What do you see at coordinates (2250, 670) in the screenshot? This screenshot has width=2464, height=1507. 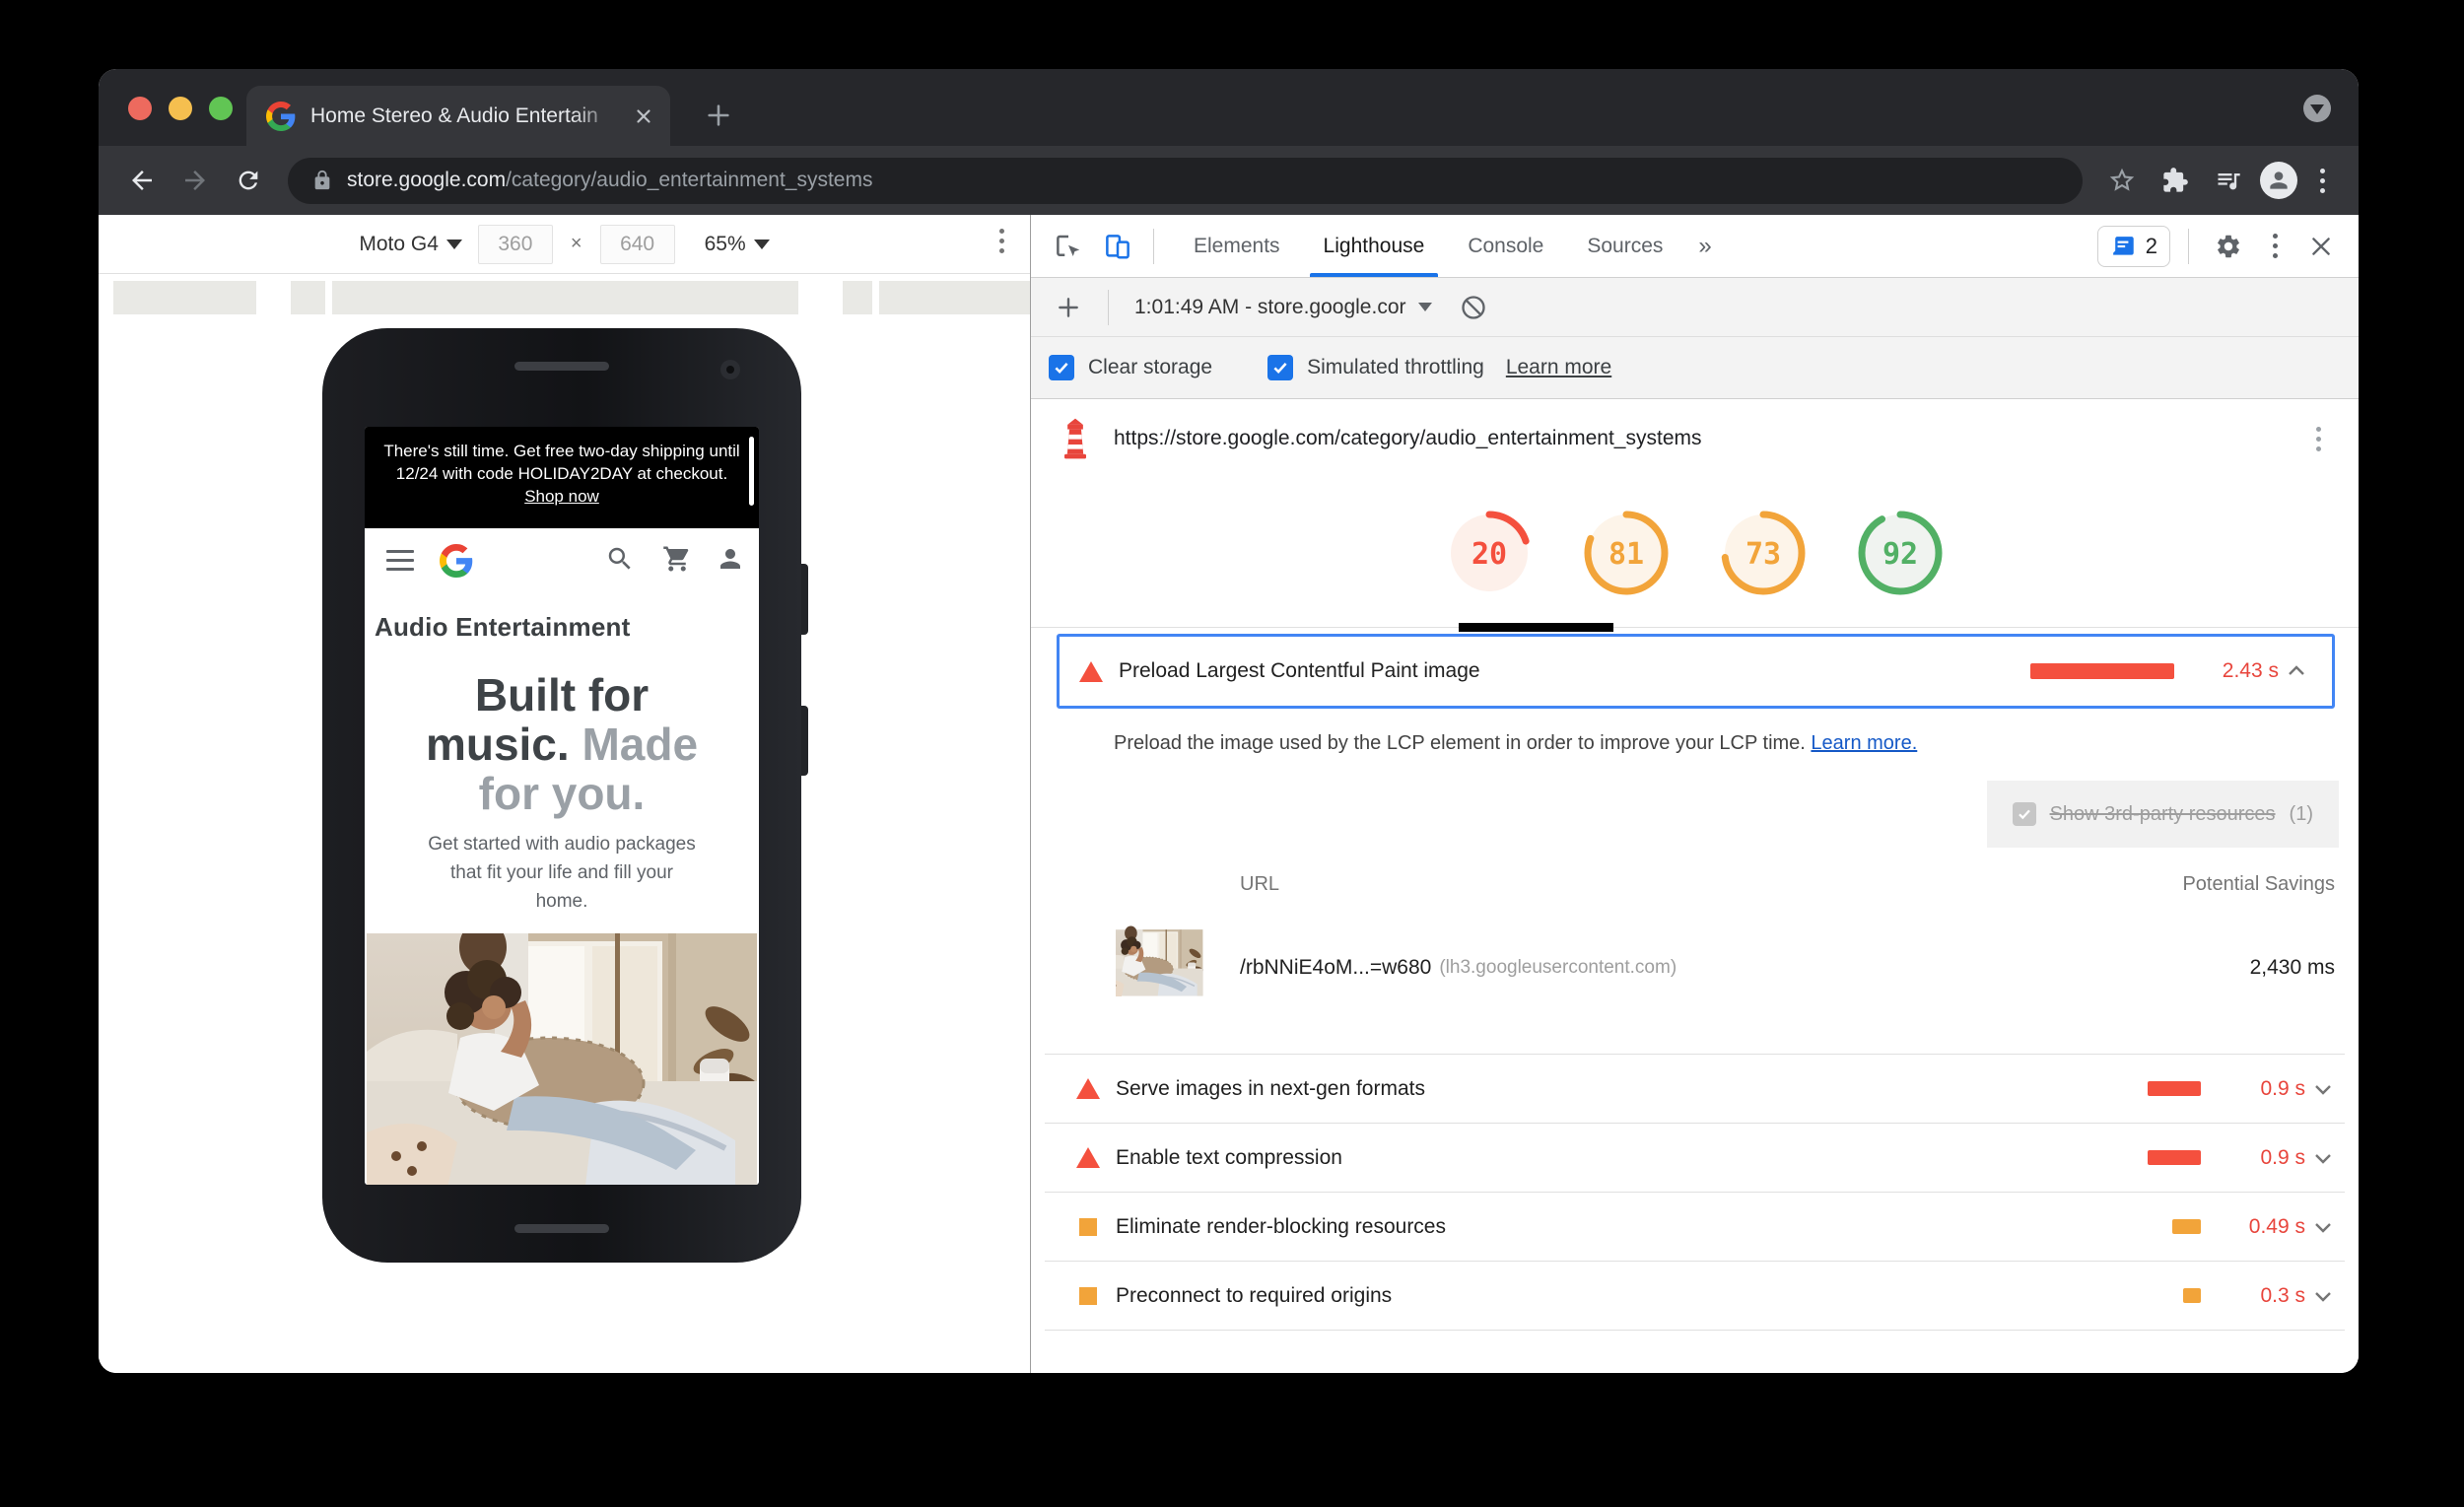 I see `savings-value: 2.43 s` at bounding box center [2250, 670].